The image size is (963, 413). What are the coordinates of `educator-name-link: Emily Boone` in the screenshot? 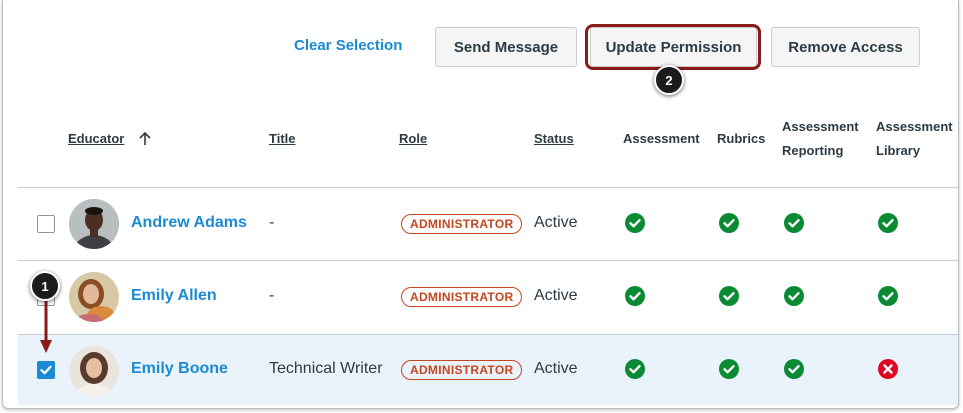 It's located at (179, 369).